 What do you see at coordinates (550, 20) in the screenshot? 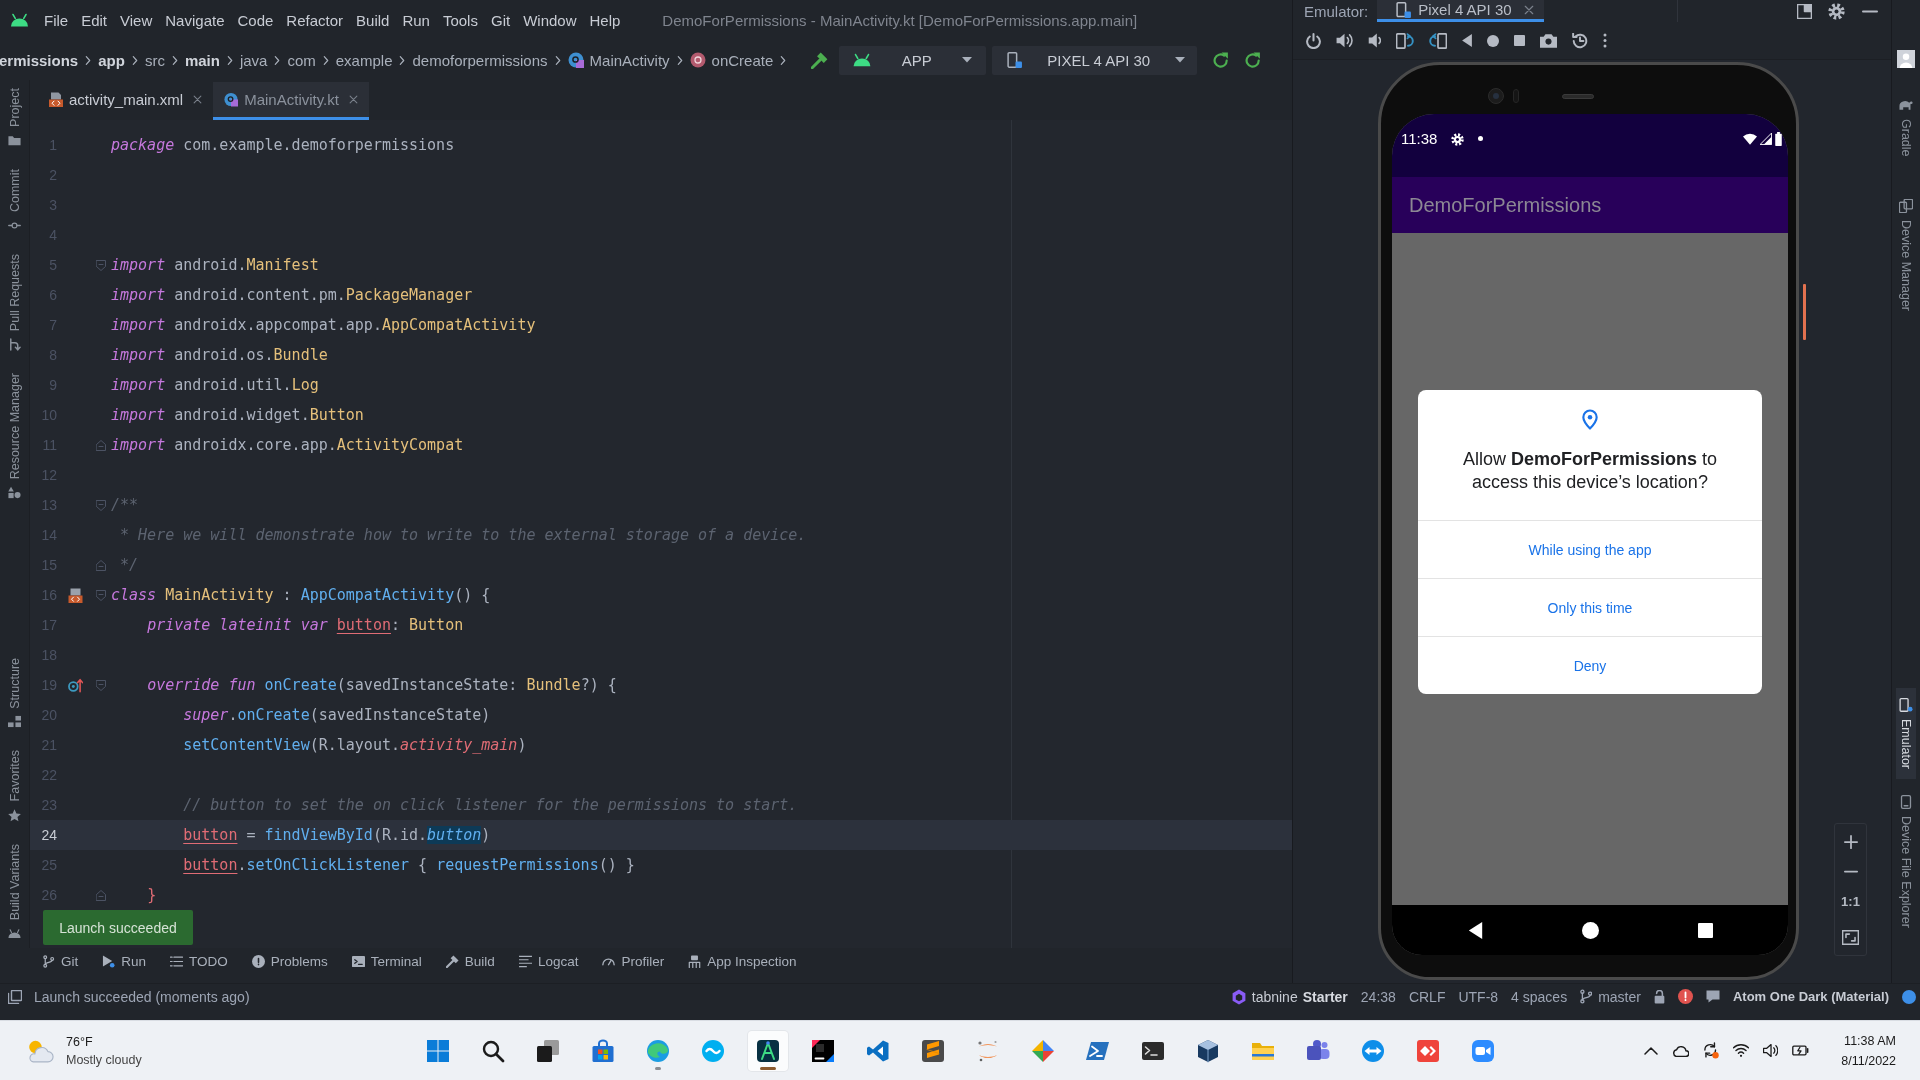
I see `menu-item: Window` at bounding box center [550, 20].